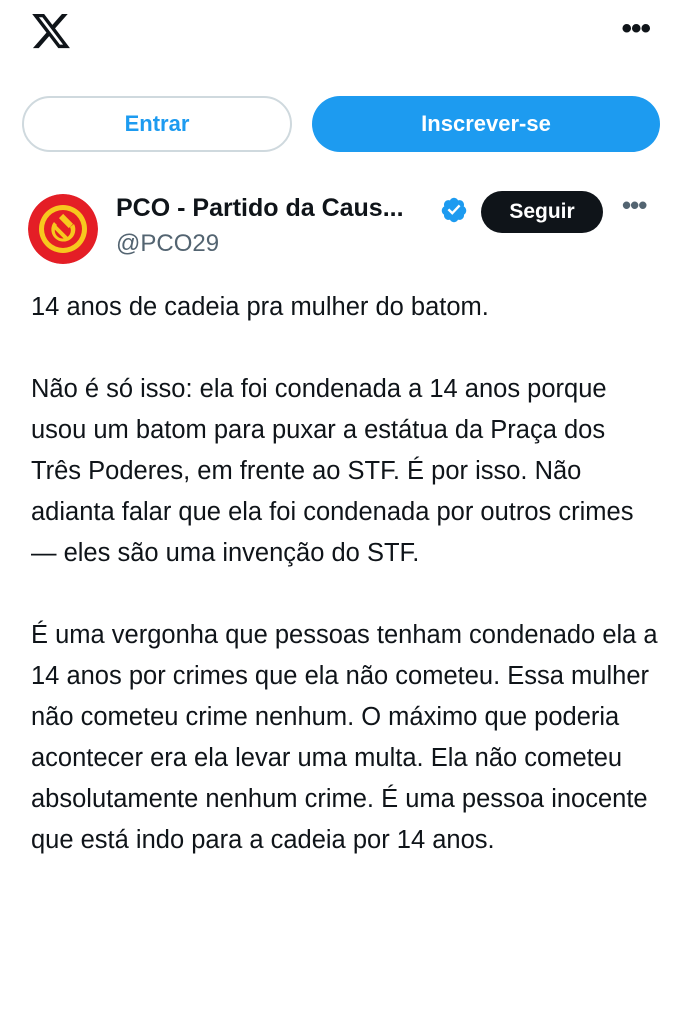 This screenshot has width=680, height=1024. What do you see at coordinates (340, 40) in the screenshot?
I see `top-bar: •••` at bounding box center [340, 40].